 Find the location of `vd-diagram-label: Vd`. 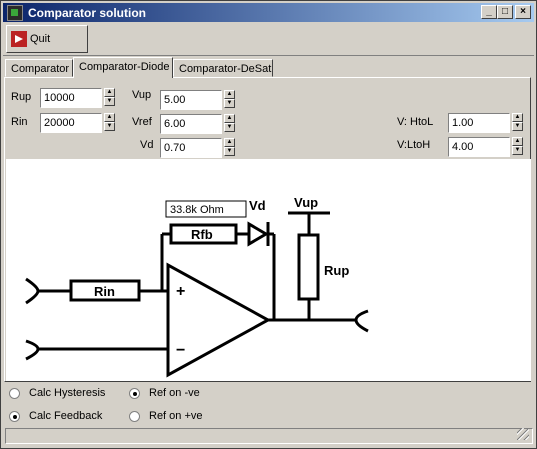

vd-diagram-label: Vd is located at coordinates (257, 205).